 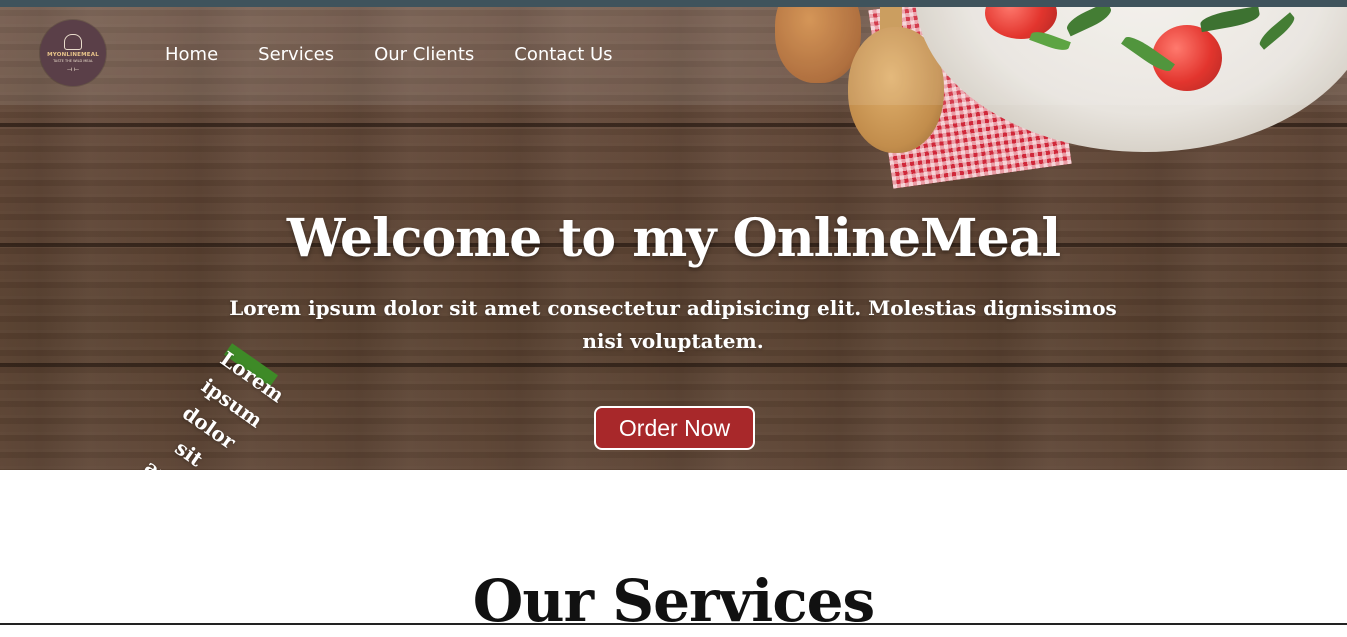 I want to click on hero-title: Welcome to my OnlineMeal, so click(x=673, y=238).